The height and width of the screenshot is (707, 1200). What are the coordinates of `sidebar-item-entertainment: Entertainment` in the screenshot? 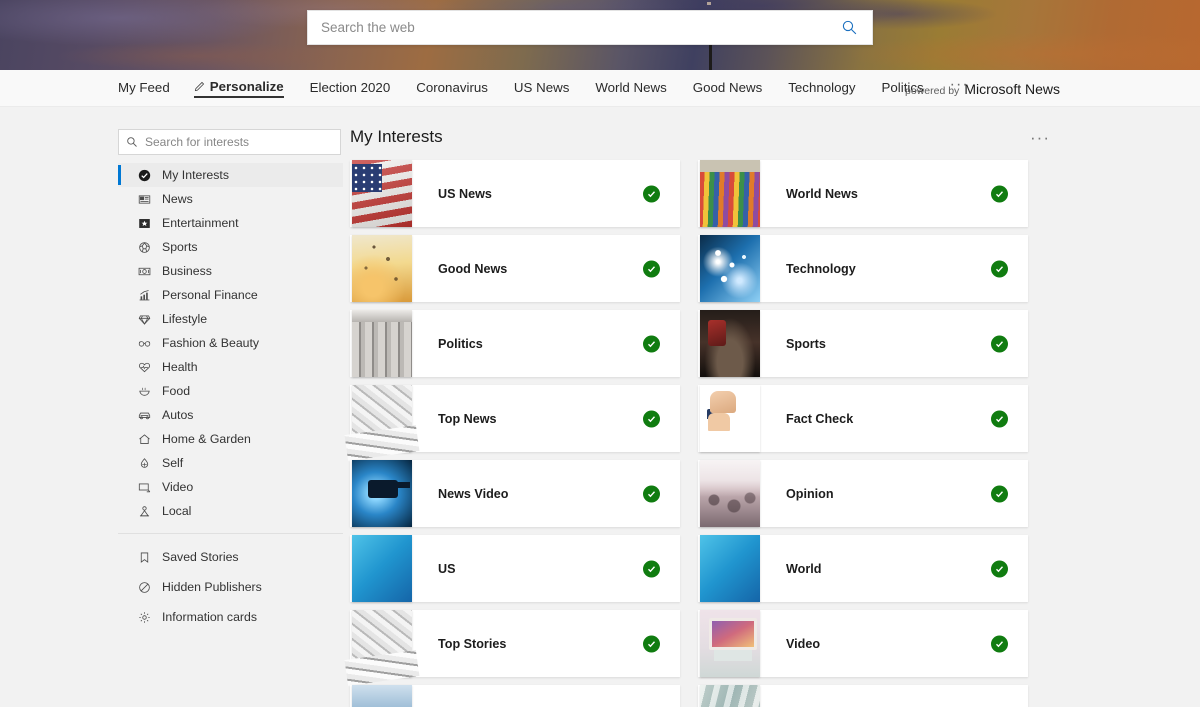 It's located at (230, 223).